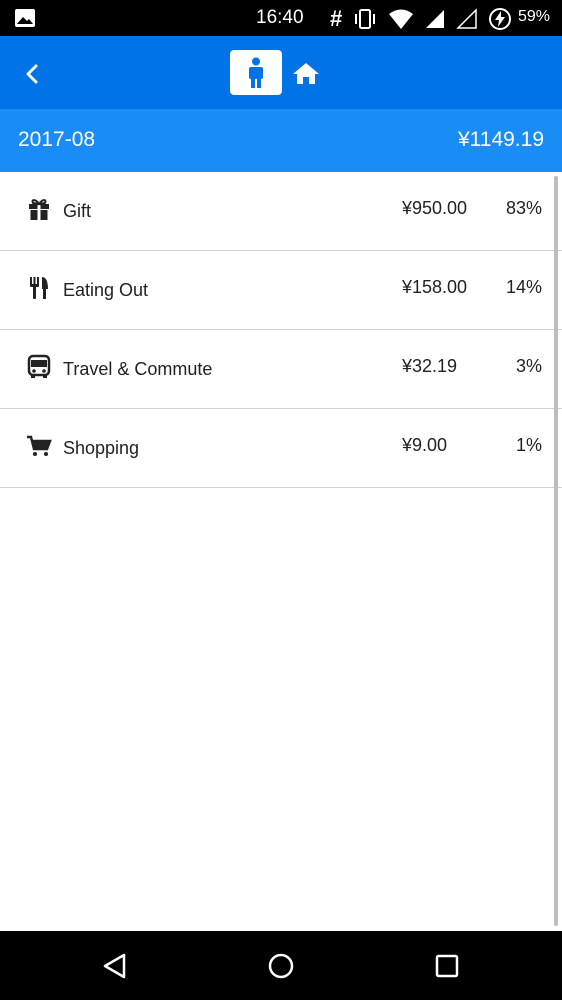  Describe the element at coordinates (138, 369) in the screenshot. I see `category-name: Travel & Commute` at that location.